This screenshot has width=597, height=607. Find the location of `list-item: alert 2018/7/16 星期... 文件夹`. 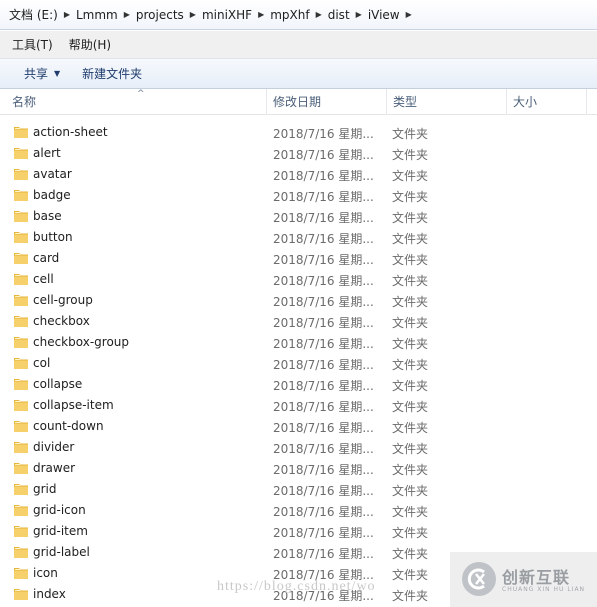

list-item: alert 2018/7/16 星期... 文件夹 is located at coordinates (298, 153).